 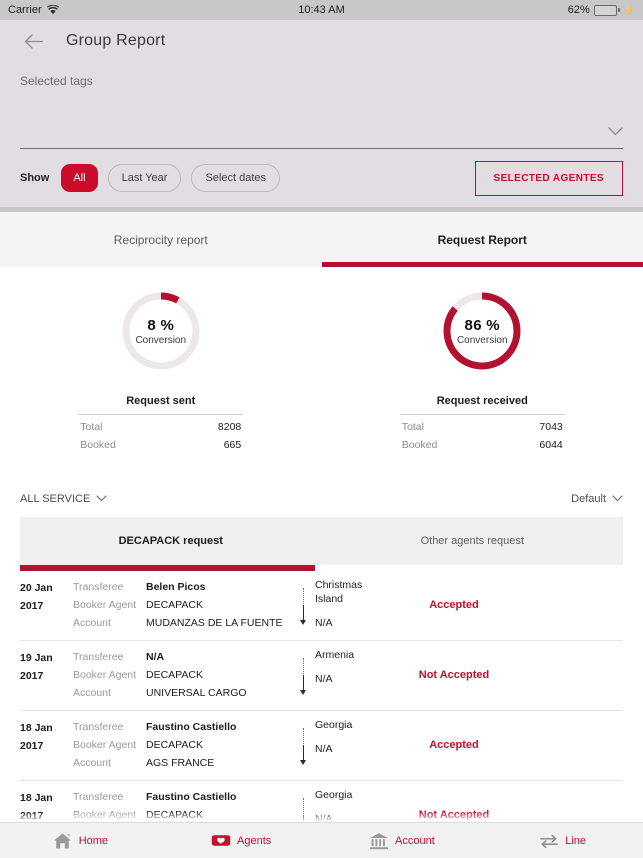 I want to click on handshake-icon, so click(x=221, y=841).